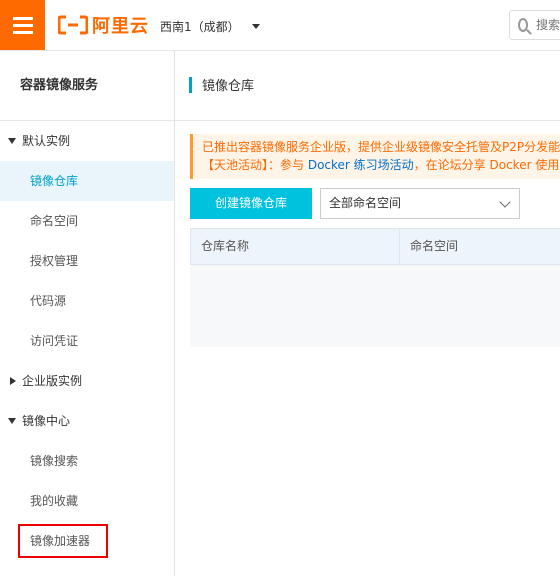 The height and width of the screenshot is (576, 560). Describe the element at coordinates (361, 165) in the screenshot. I see `docker-playground-link: Docker 练习场活动` at that location.